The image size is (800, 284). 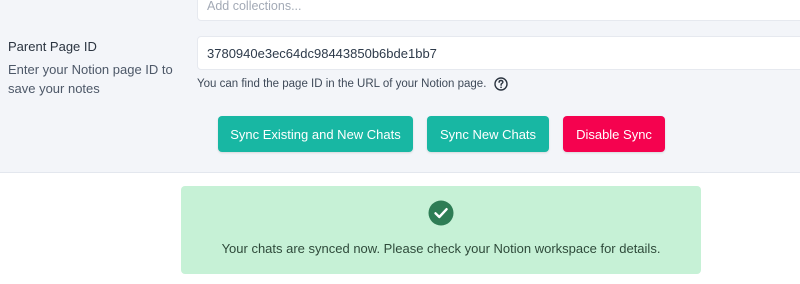 What do you see at coordinates (52, 46) in the screenshot?
I see `parent-page-id-label: Parent Page ID` at bounding box center [52, 46].